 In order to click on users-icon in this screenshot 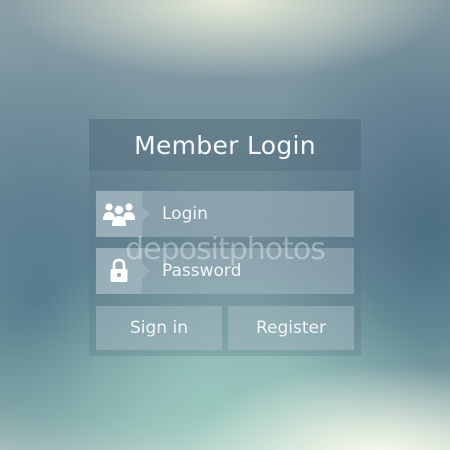, I will do `click(119, 214)`.